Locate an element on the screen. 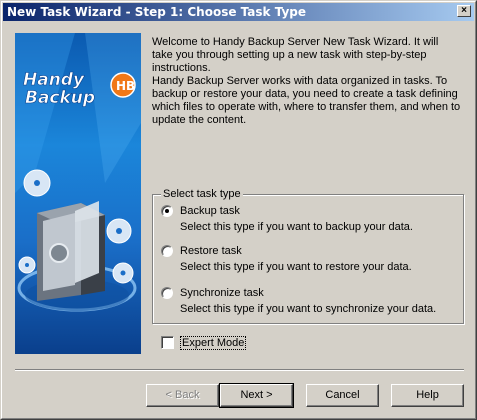  next-button-label: Next > is located at coordinates (256, 395).